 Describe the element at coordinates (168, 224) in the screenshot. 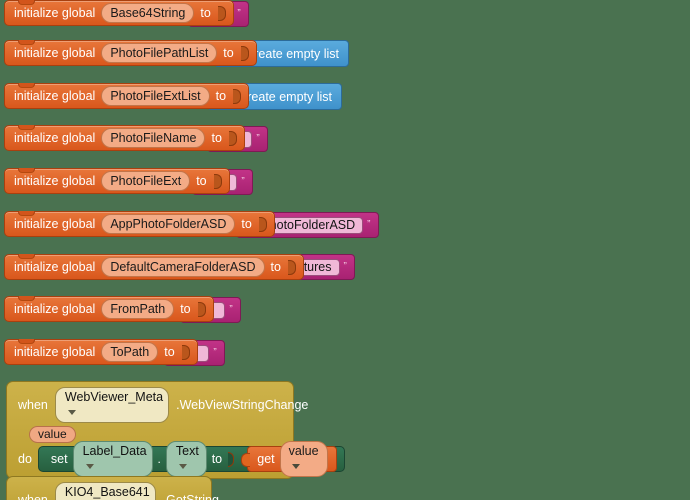

I see `variable-name-field: AppPhotoFolderASD` at that location.